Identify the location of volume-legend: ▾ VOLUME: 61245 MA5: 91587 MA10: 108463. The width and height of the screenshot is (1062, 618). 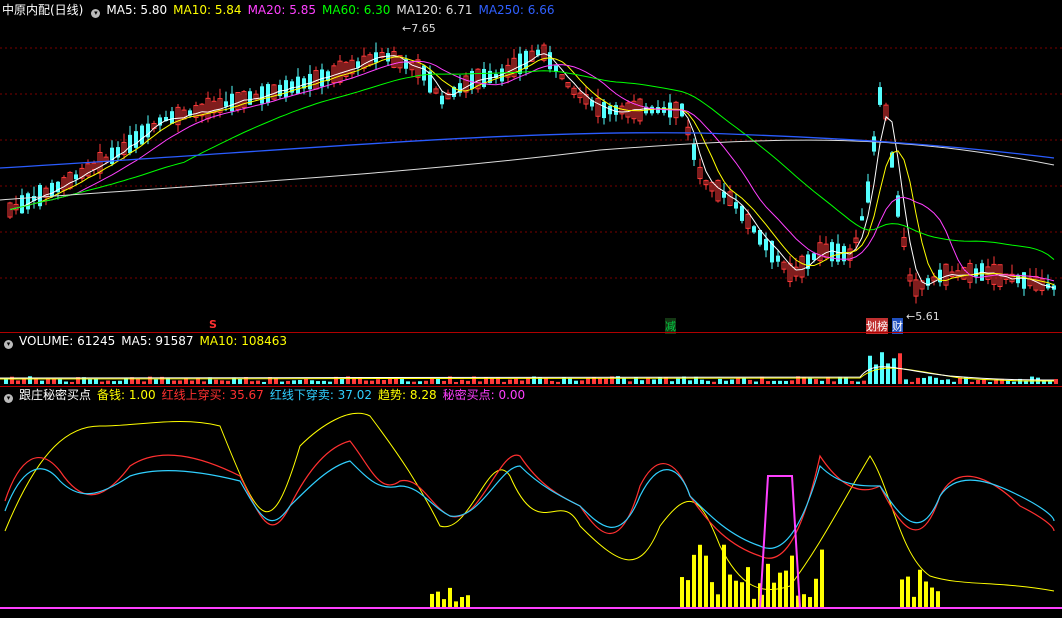
(147, 341).